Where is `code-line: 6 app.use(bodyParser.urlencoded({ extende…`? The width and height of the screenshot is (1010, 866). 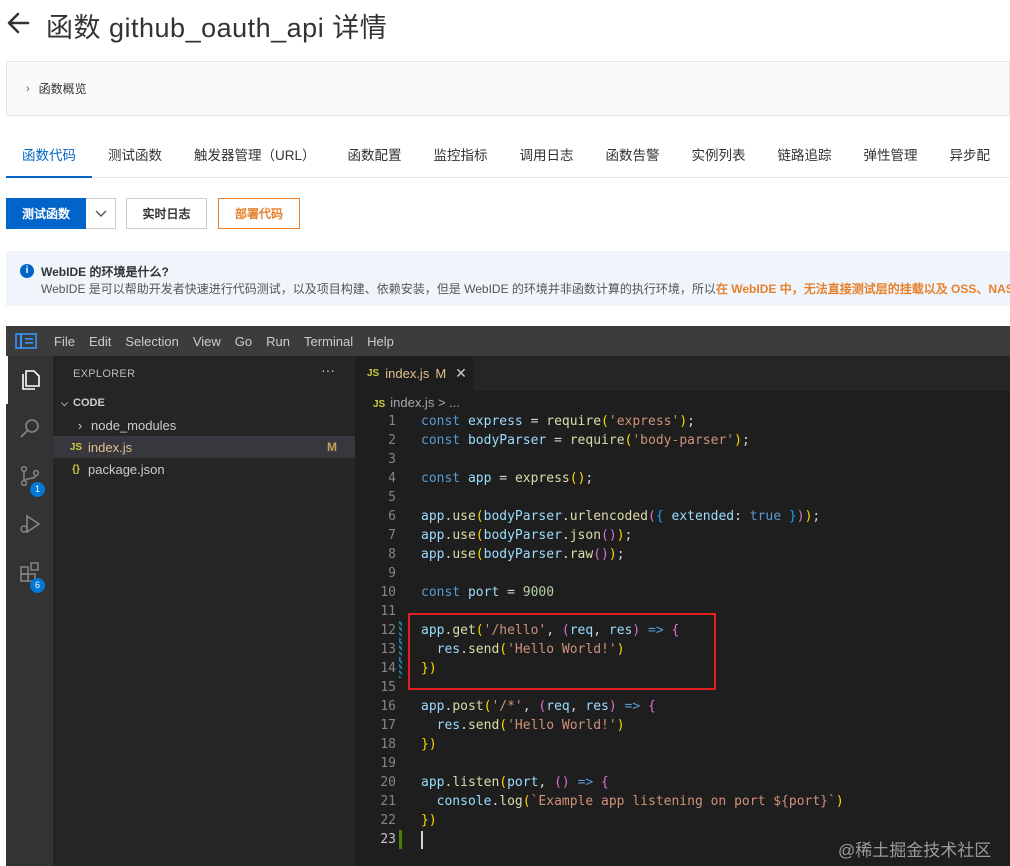 code-line: 6 app.use(bodyParser.urlencoded({ extende… is located at coordinates (682, 516).